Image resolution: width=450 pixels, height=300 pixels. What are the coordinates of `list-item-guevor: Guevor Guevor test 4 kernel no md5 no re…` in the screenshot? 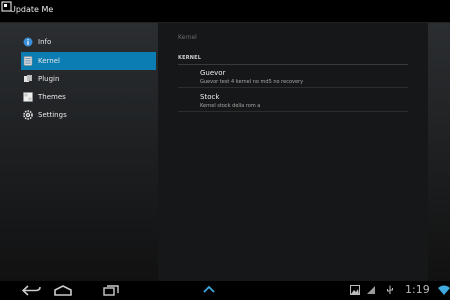 It's located at (304, 77).